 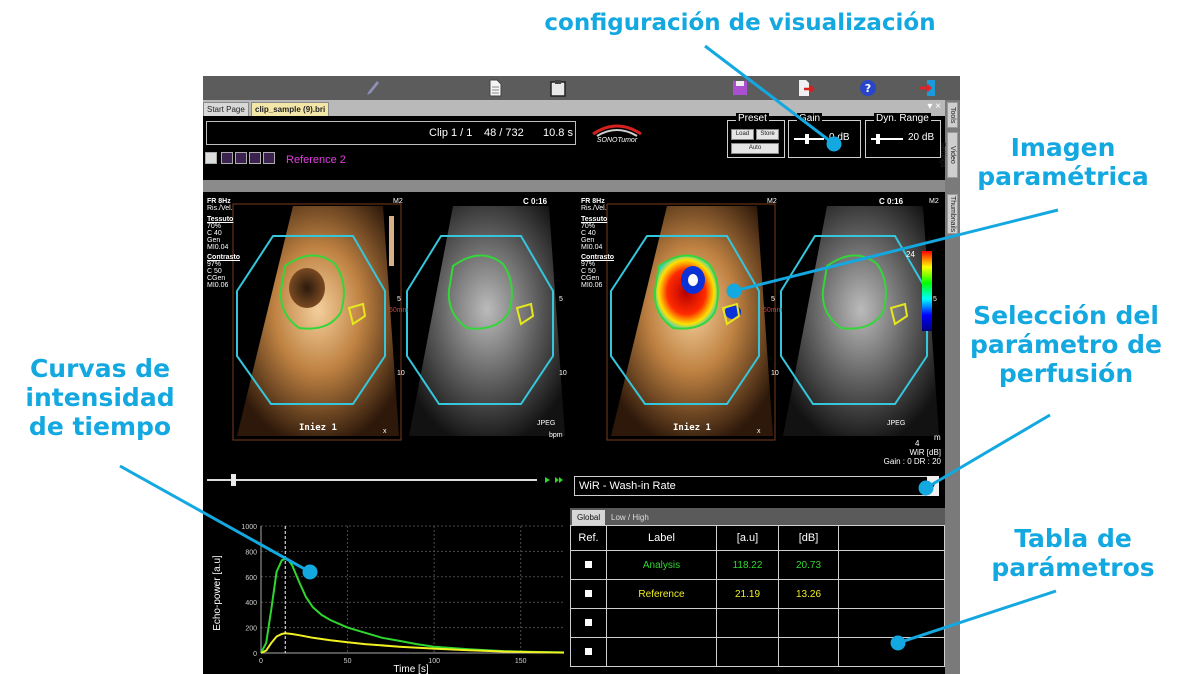 What do you see at coordinates (255, 654) in the screenshot?
I see `chart-ytick-label: 0` at bounding box center [255, 654].